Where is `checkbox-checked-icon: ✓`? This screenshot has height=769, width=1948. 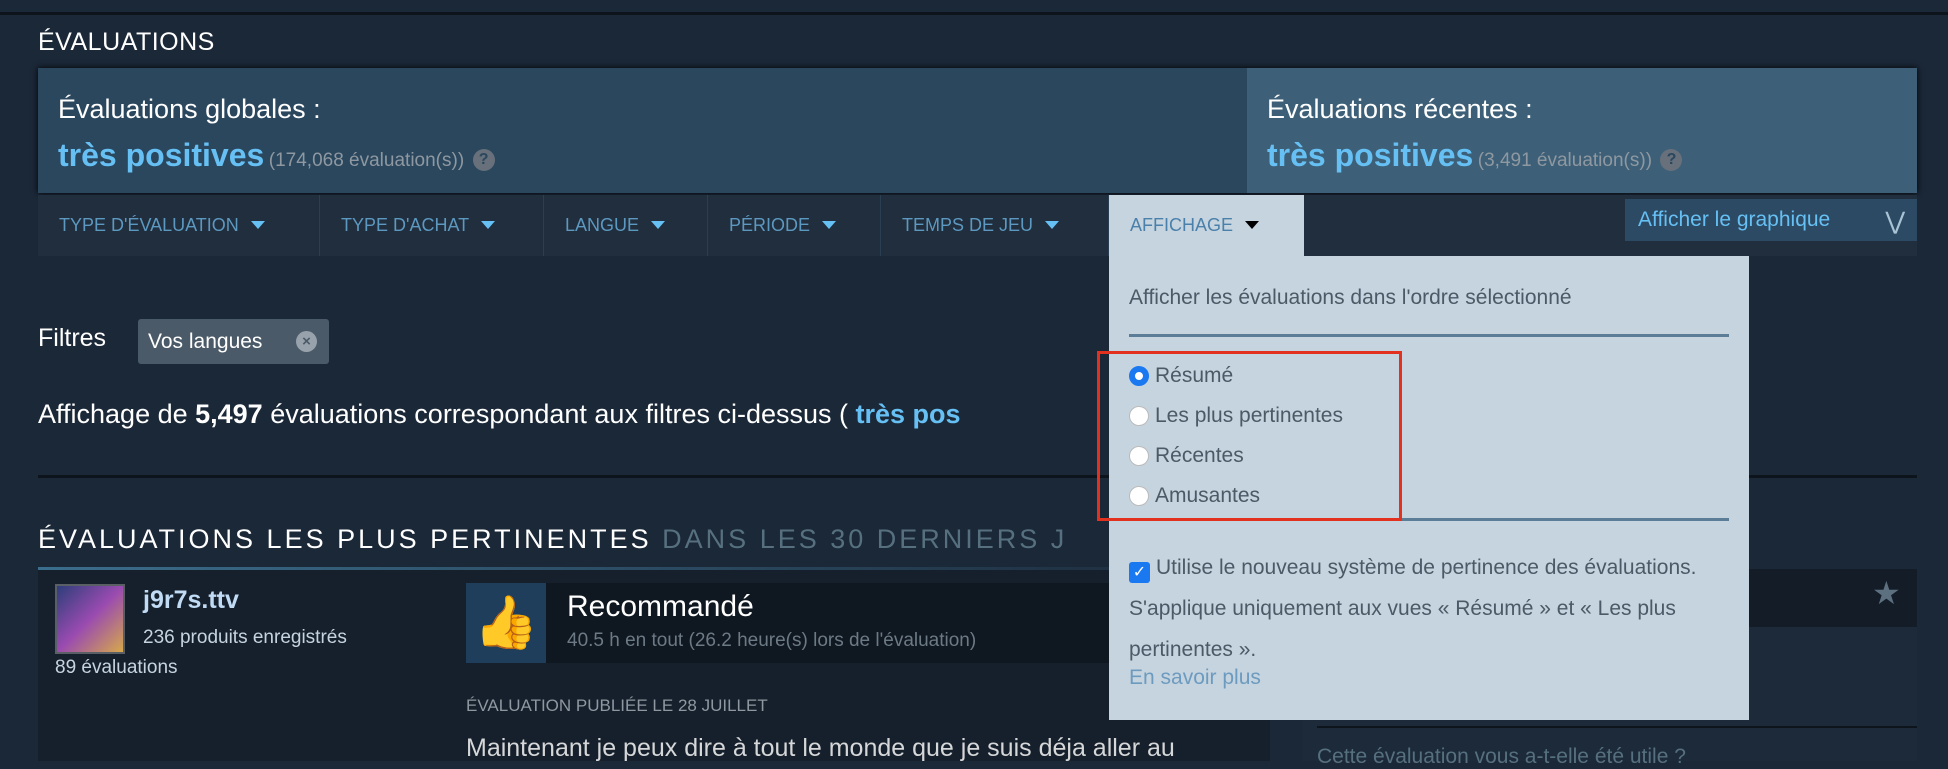 checkbox-checked-icon: ✓ is located at coordinates (1139, 572).